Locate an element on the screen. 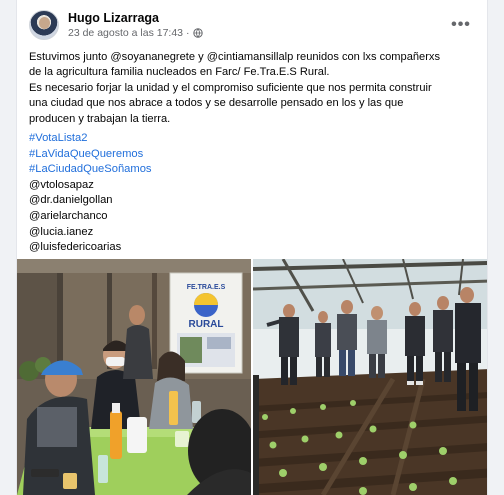  globe-icon is located at coordinates (197, 33).